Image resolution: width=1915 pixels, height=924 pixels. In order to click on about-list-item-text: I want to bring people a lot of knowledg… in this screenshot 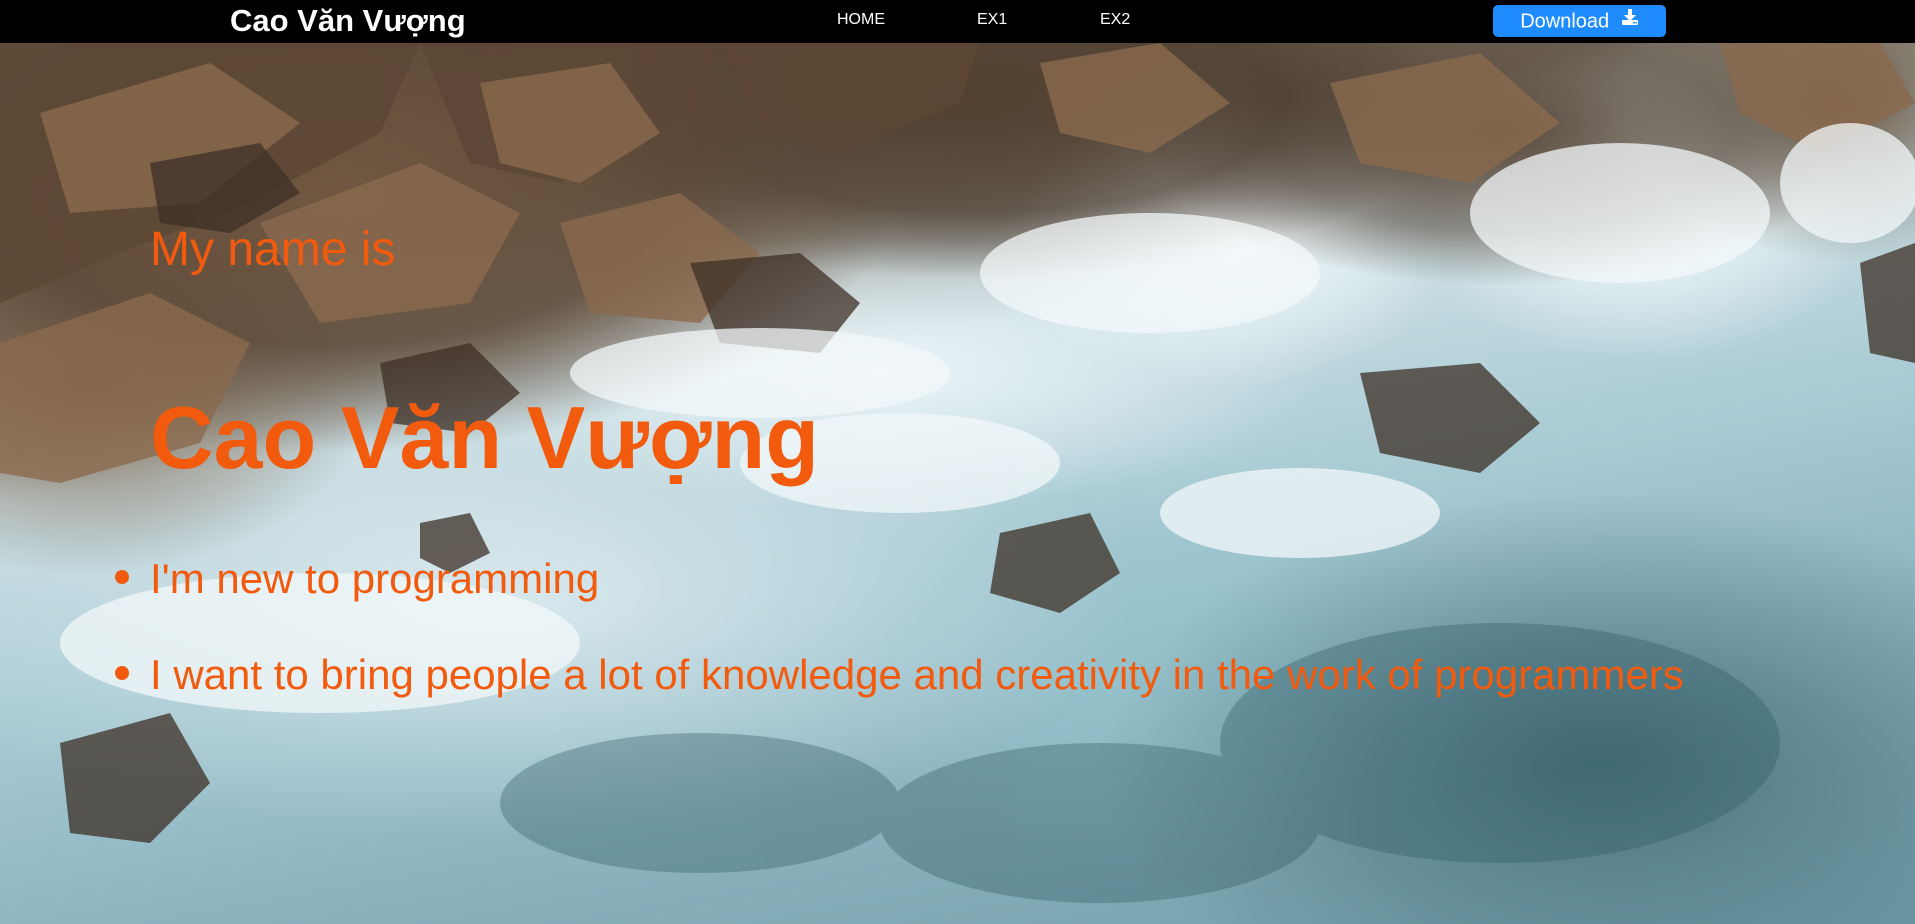, I will do `click(917, 674)`.